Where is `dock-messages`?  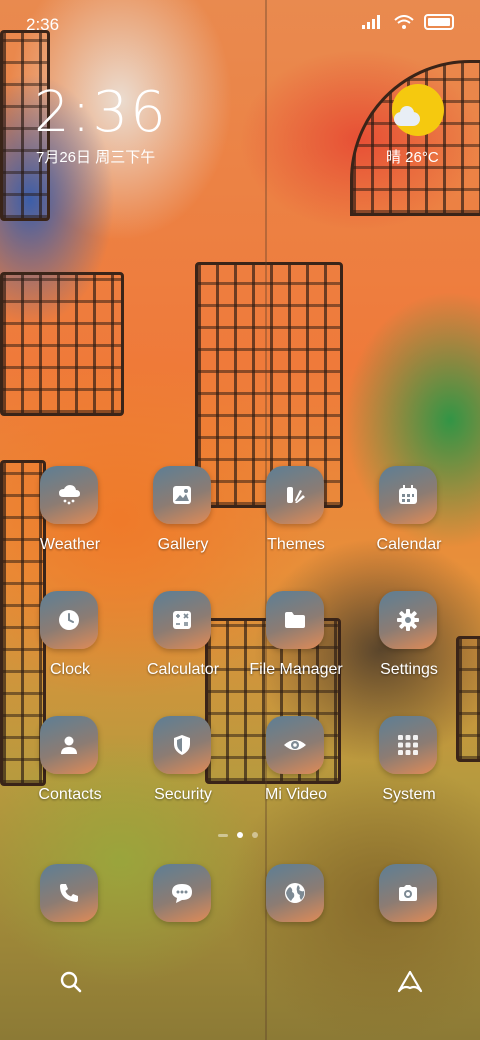 dock-messages is located at coordinates (183, 909).